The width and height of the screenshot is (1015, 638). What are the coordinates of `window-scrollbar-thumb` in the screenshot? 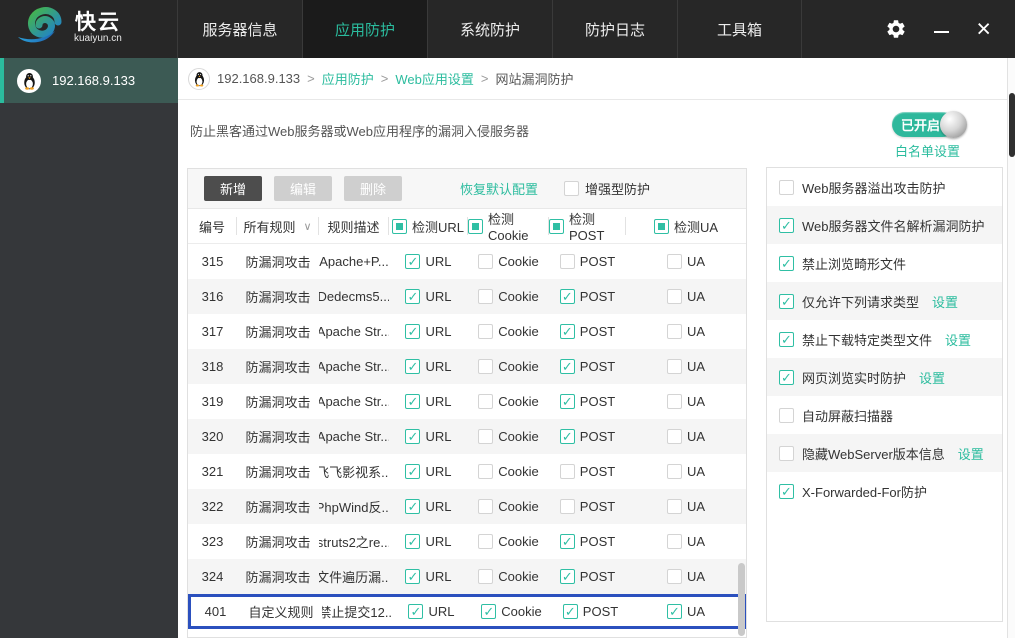 It's located at (1012, 125).